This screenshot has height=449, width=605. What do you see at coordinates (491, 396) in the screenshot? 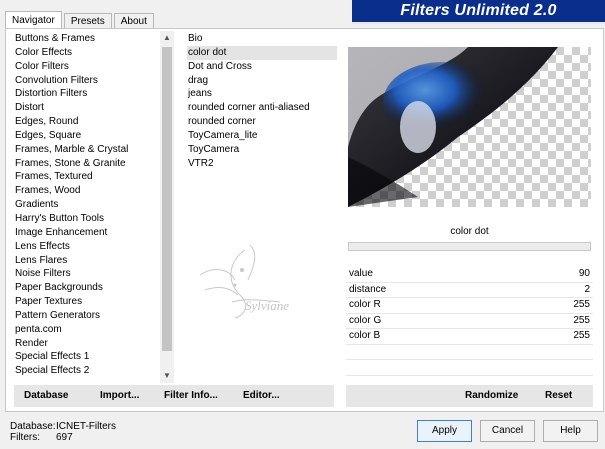
I see `randomize-button: Randomize` at bounding box center [491, 396].